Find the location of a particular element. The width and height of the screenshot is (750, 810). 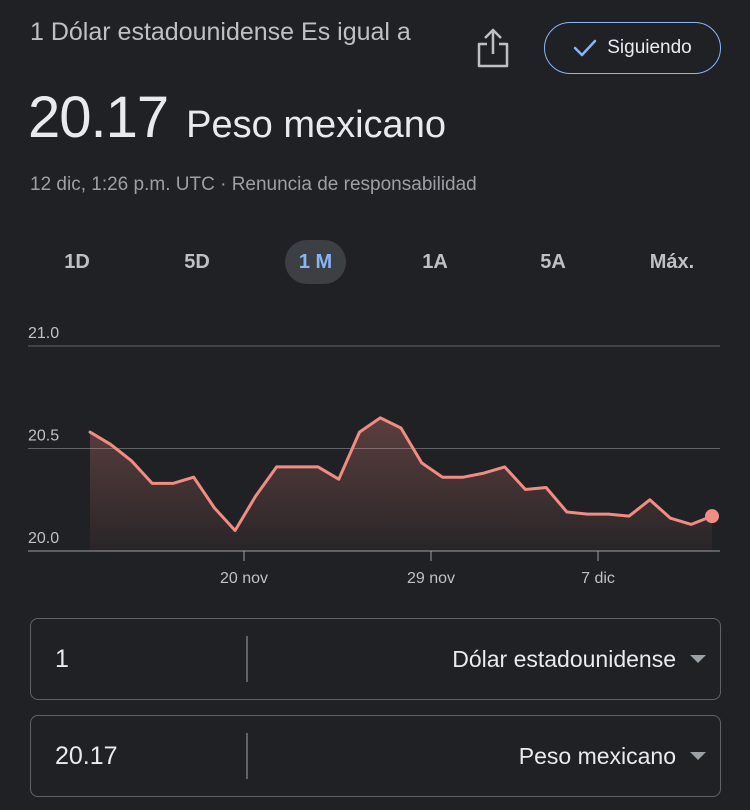

to-currency-select: Peso mexicano is located at coordinates (612, 756).